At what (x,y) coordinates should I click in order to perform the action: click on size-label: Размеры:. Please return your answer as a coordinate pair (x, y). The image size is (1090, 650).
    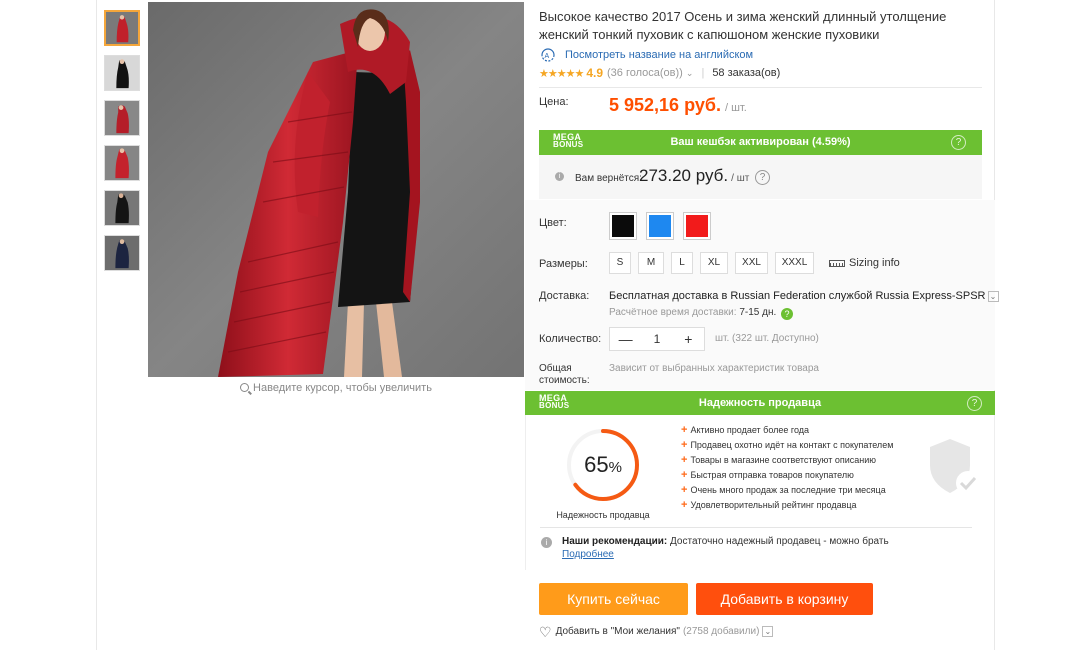
    Looking at the image, I should click on (563, 264).